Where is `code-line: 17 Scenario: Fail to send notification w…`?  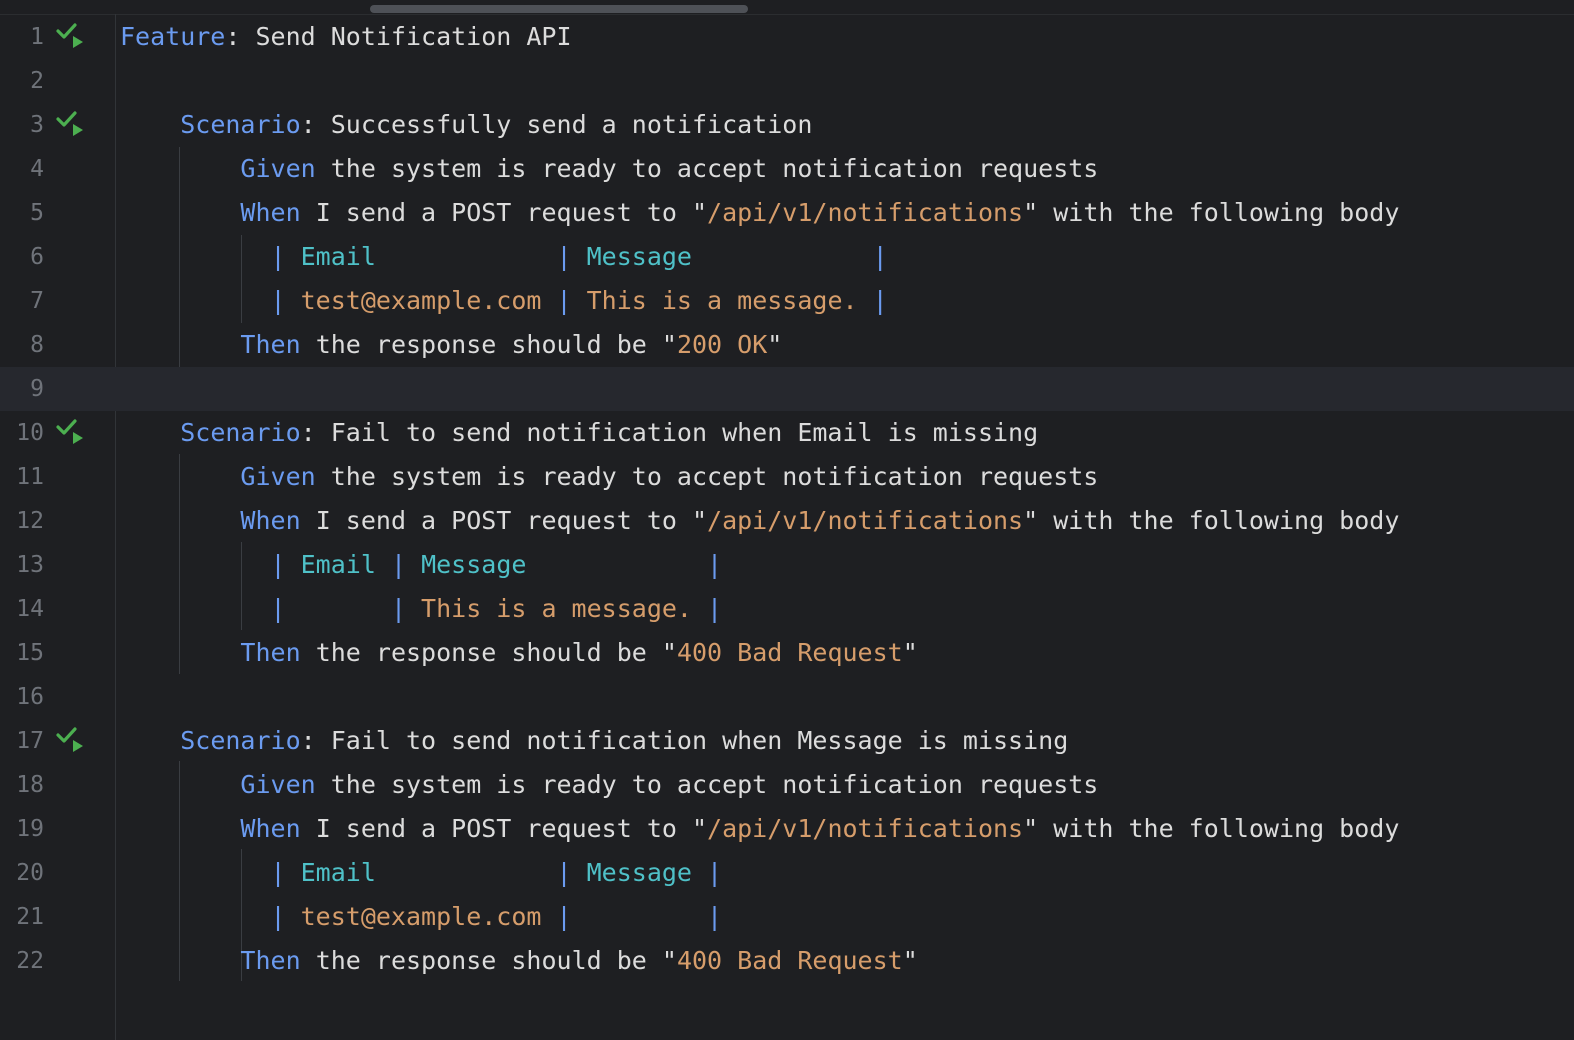
code-line: 17 Scenario: Fail to send notification w… is located at coordinates (787, 741).